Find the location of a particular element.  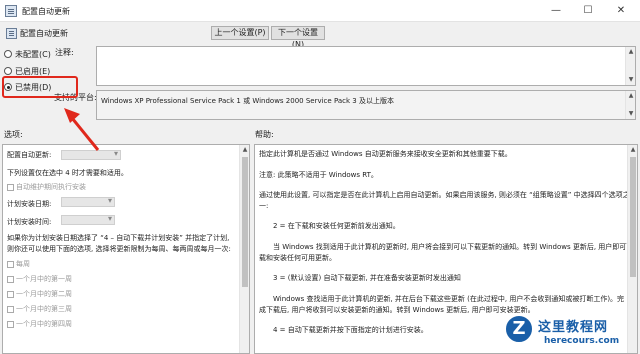

first-week-row: 一个月中的第一周 is located at coordinates (39, 279).